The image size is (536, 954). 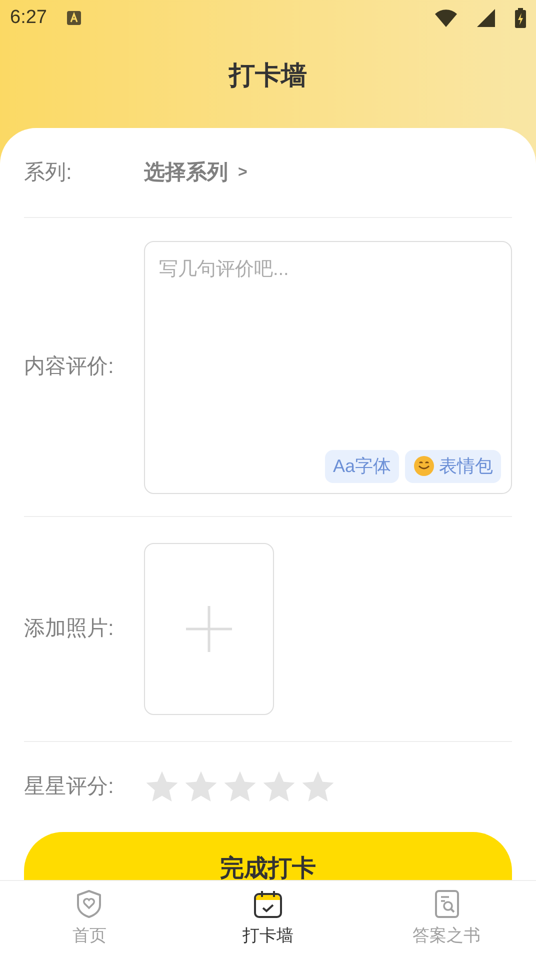 I want to click on plus-icon, so click(x=209, y=629).